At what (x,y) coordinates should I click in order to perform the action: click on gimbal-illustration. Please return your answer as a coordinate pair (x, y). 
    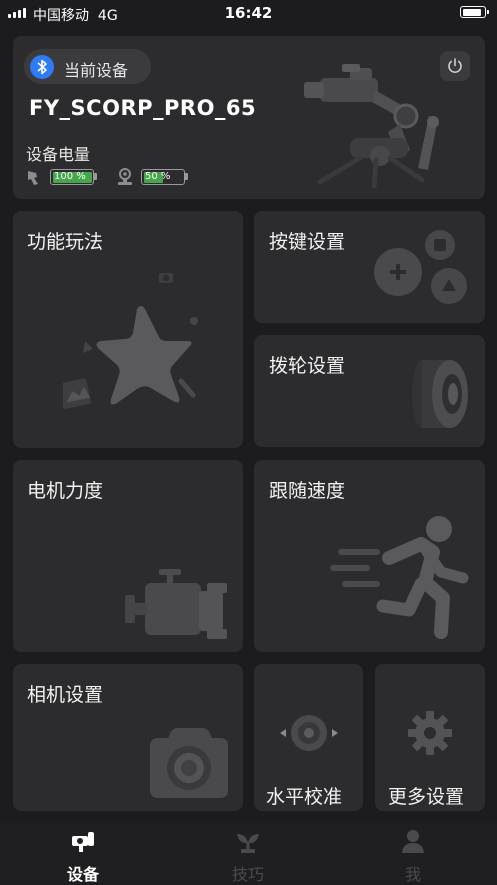
    Looking at the image, I should click on (371, 126).